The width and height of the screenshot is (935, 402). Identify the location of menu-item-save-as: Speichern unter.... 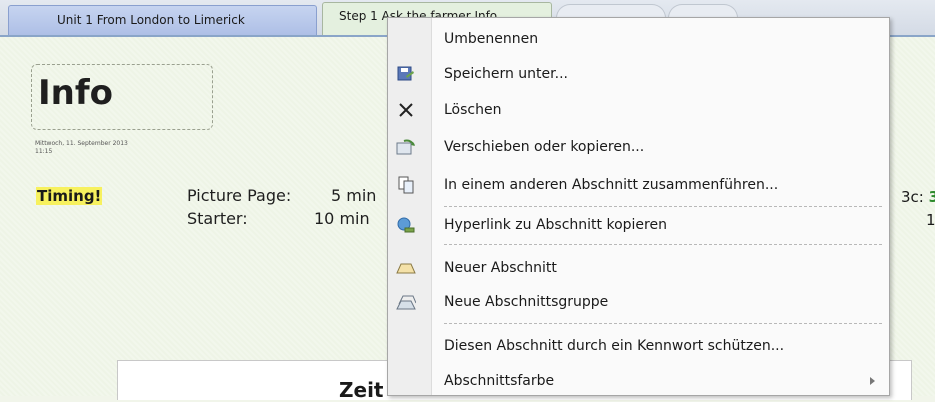
(638, 74).